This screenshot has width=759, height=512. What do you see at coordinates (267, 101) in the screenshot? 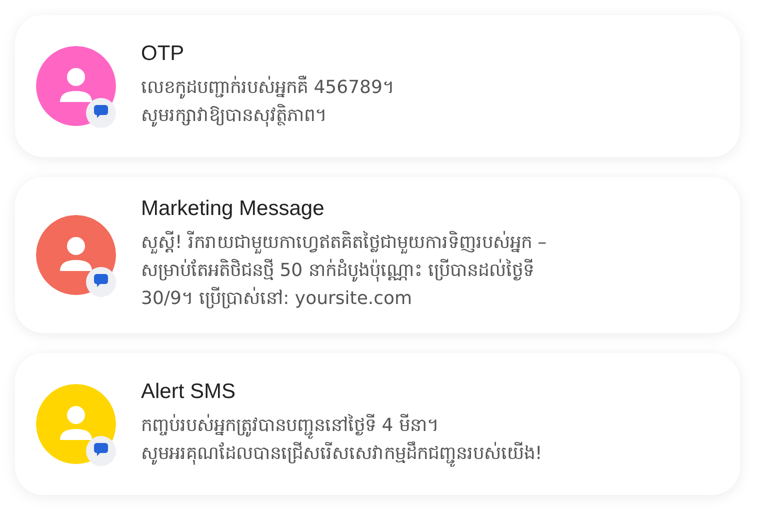
I see `message-text: លេខកូដបញ្ជាក់របស់អ្នកគឺ 456789។ សូមរក្សាវាឱ្យបានសុវត្ថិភាព។` at bounding box center [267, 101].